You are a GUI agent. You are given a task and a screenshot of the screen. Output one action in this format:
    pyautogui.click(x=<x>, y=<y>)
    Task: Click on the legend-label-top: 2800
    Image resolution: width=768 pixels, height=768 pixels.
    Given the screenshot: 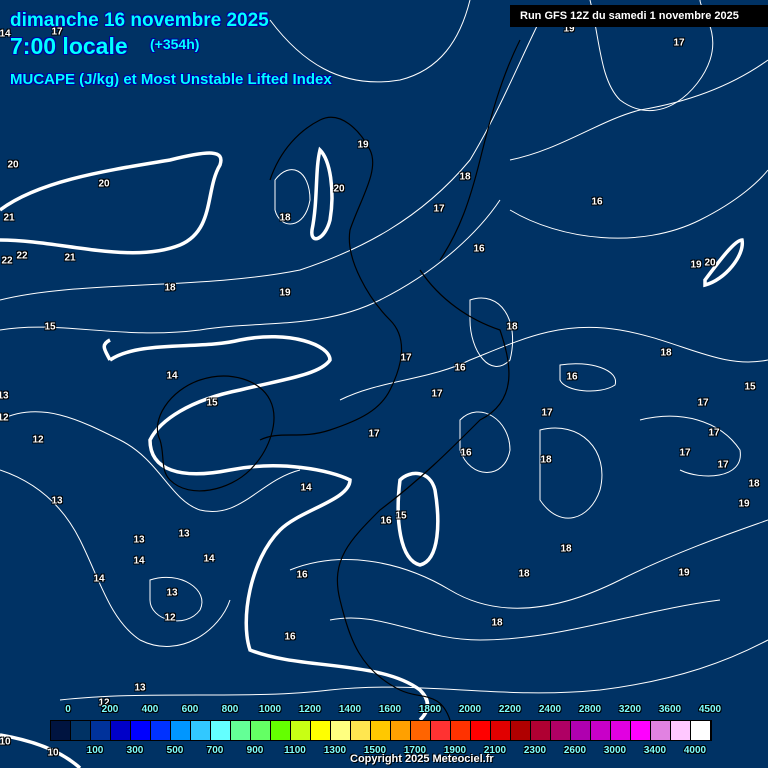 What is the action you would take?
    pyautogui.click(x=590, y=709)
    